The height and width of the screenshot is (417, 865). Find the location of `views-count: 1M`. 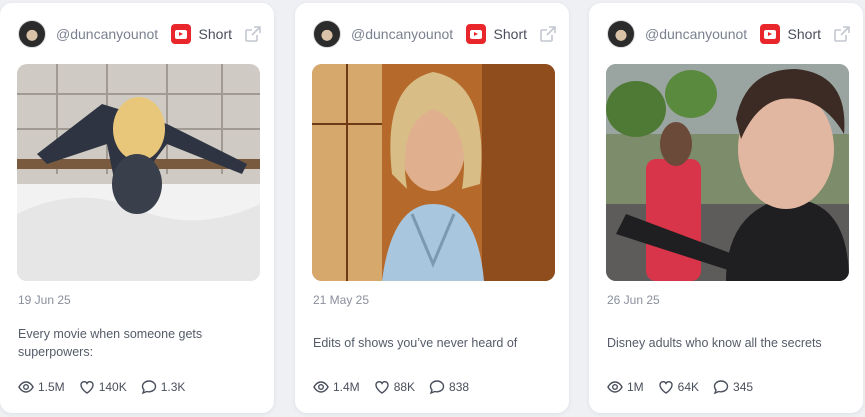

views-count: 1M is located at coordinates (635, 387).